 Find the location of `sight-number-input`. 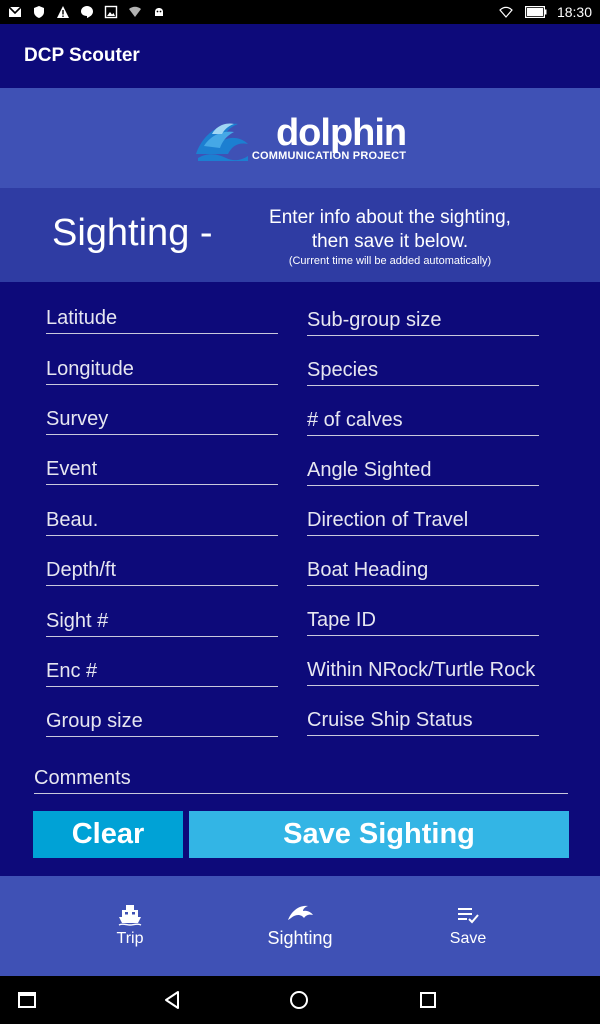

sight-number-input is located at coordinates (162, 618).